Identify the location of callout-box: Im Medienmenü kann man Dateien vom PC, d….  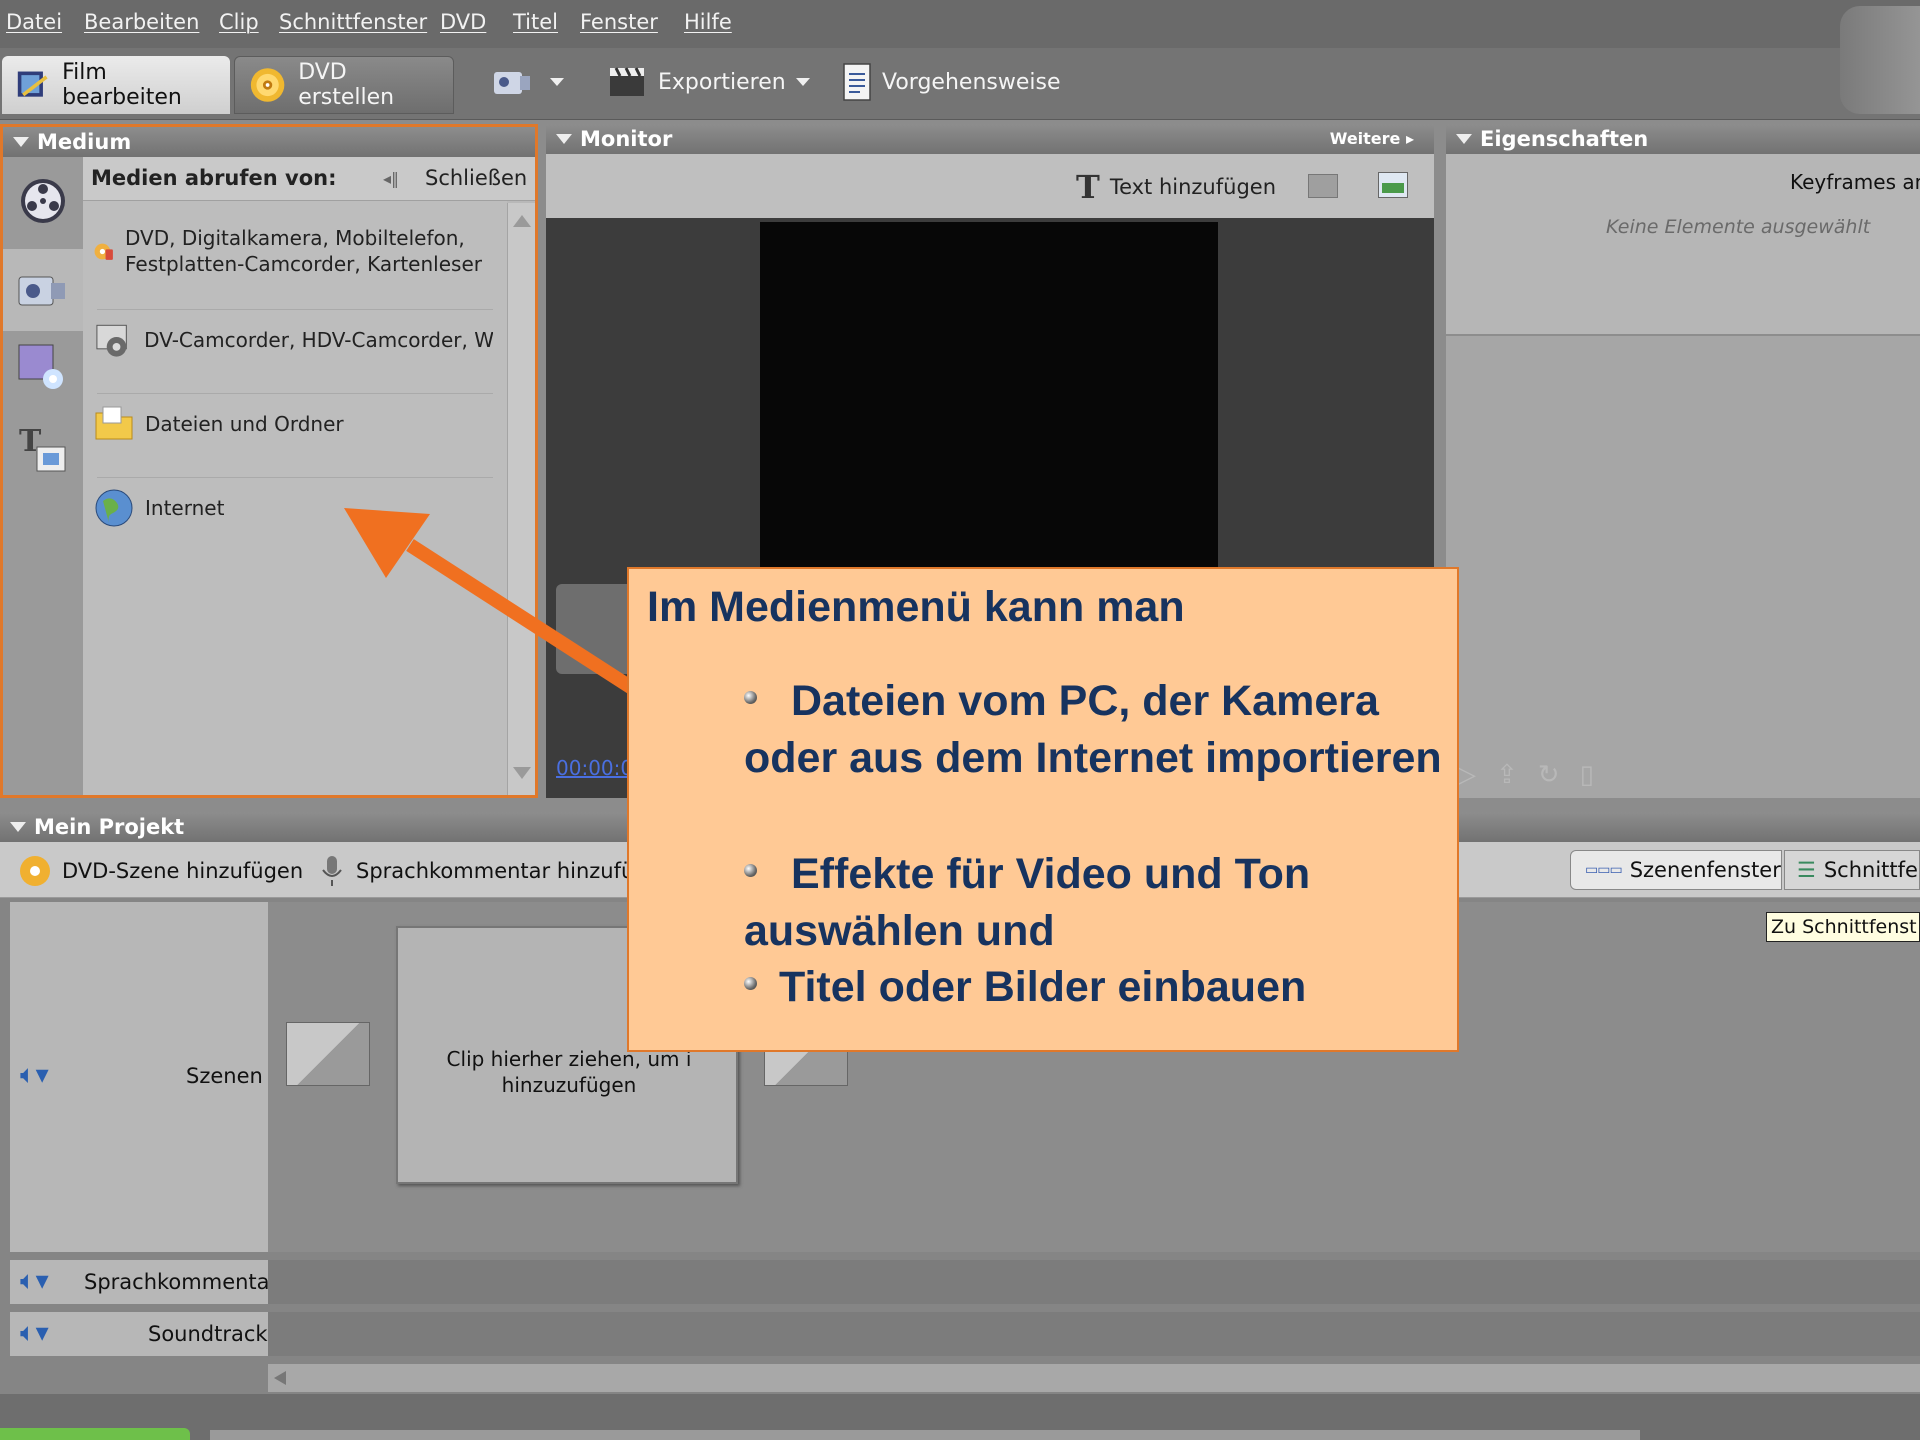
(1043, 809).